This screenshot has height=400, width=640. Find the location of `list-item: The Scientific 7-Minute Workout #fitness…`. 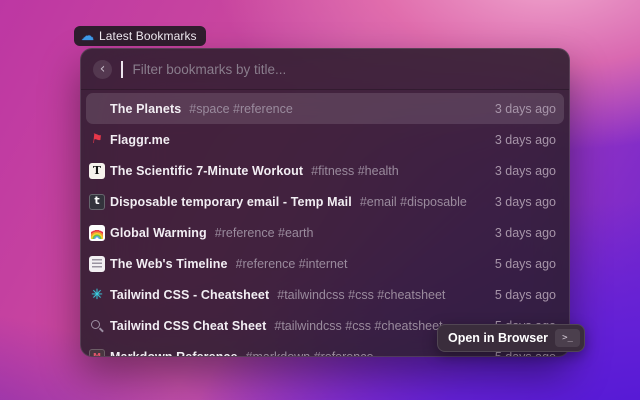

list-item: The Scientific 7-Minute Workout #fitness… is located at coordinates (325, 170).